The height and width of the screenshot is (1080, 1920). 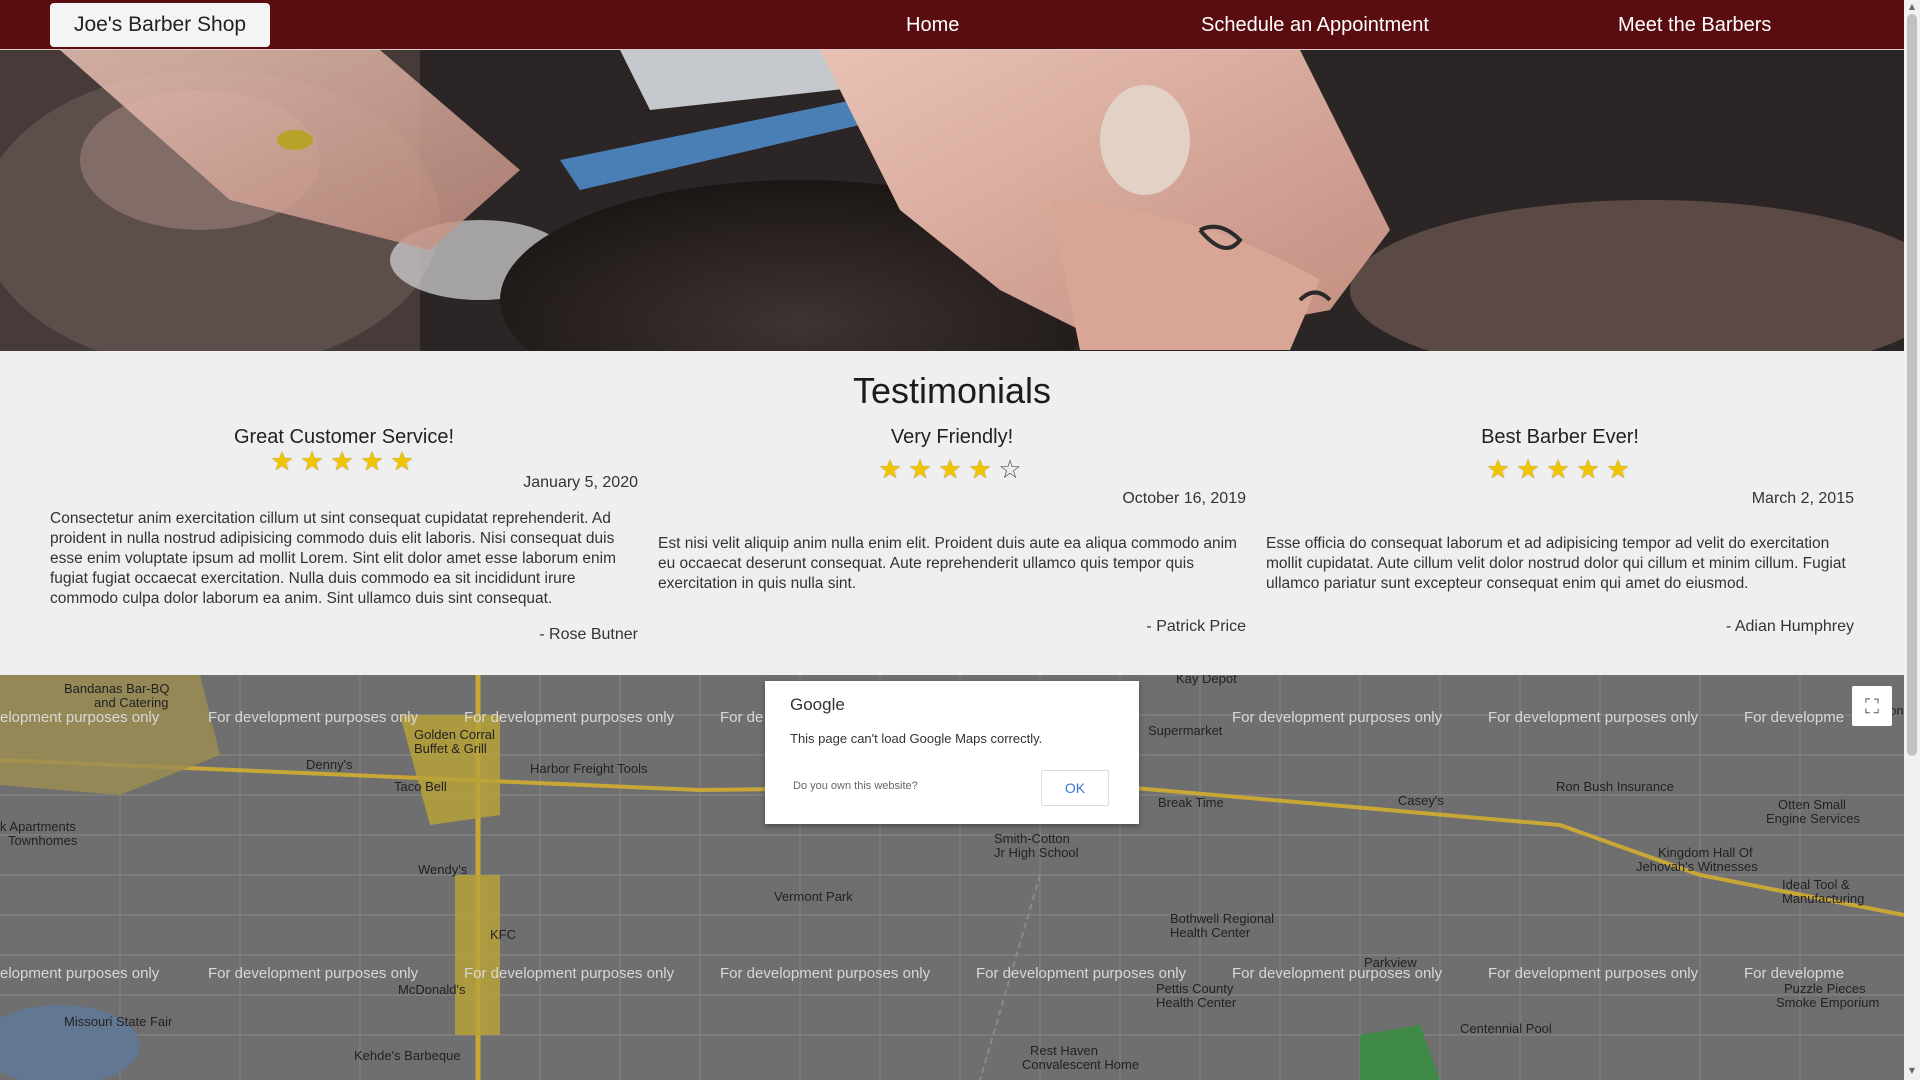 What do you see at coordinates (580, 482) in the screenshot?
I see `review-date: January 5, 2020` at bounding box center [580, 482].